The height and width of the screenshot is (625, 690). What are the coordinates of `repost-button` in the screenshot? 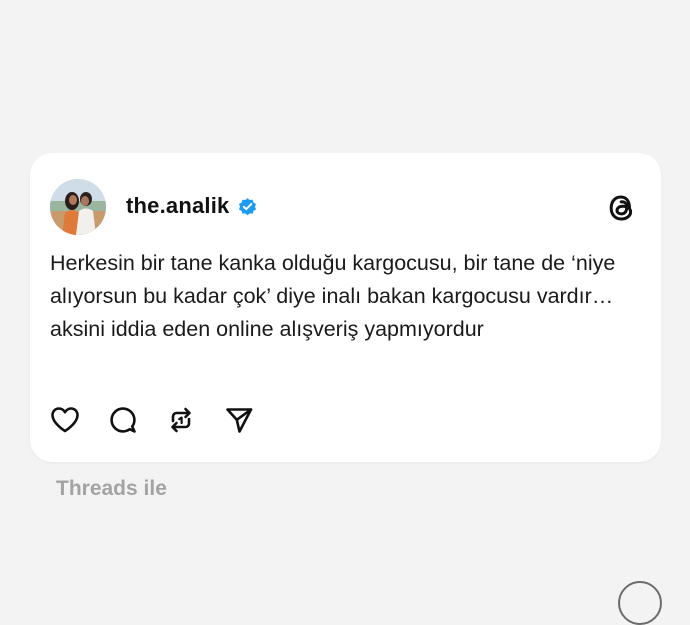 It's located at (181, 420).